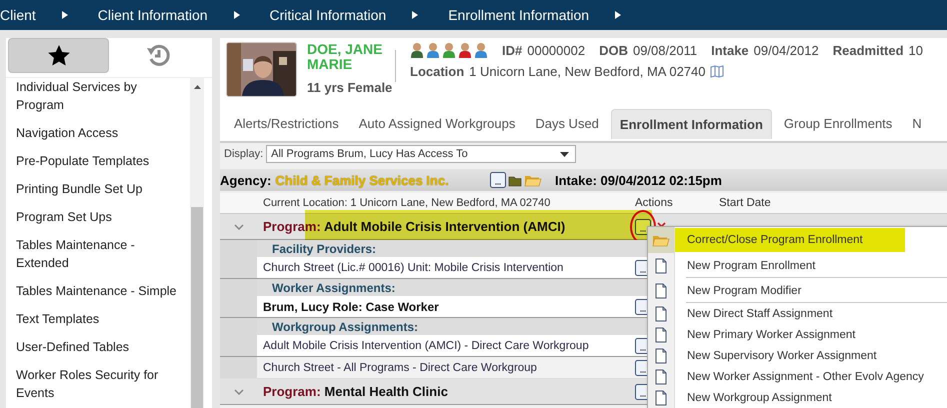  I want to click on menu-item: New Supervisory Worker Assignment, so click(797, 355).